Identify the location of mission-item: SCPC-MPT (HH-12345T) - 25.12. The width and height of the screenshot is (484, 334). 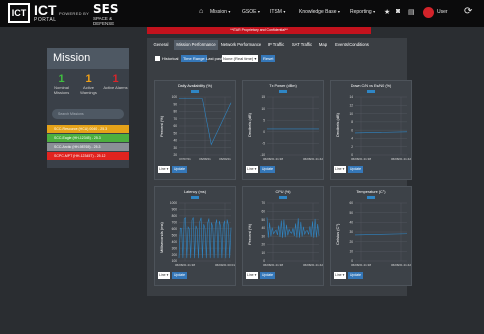
(88, 156).